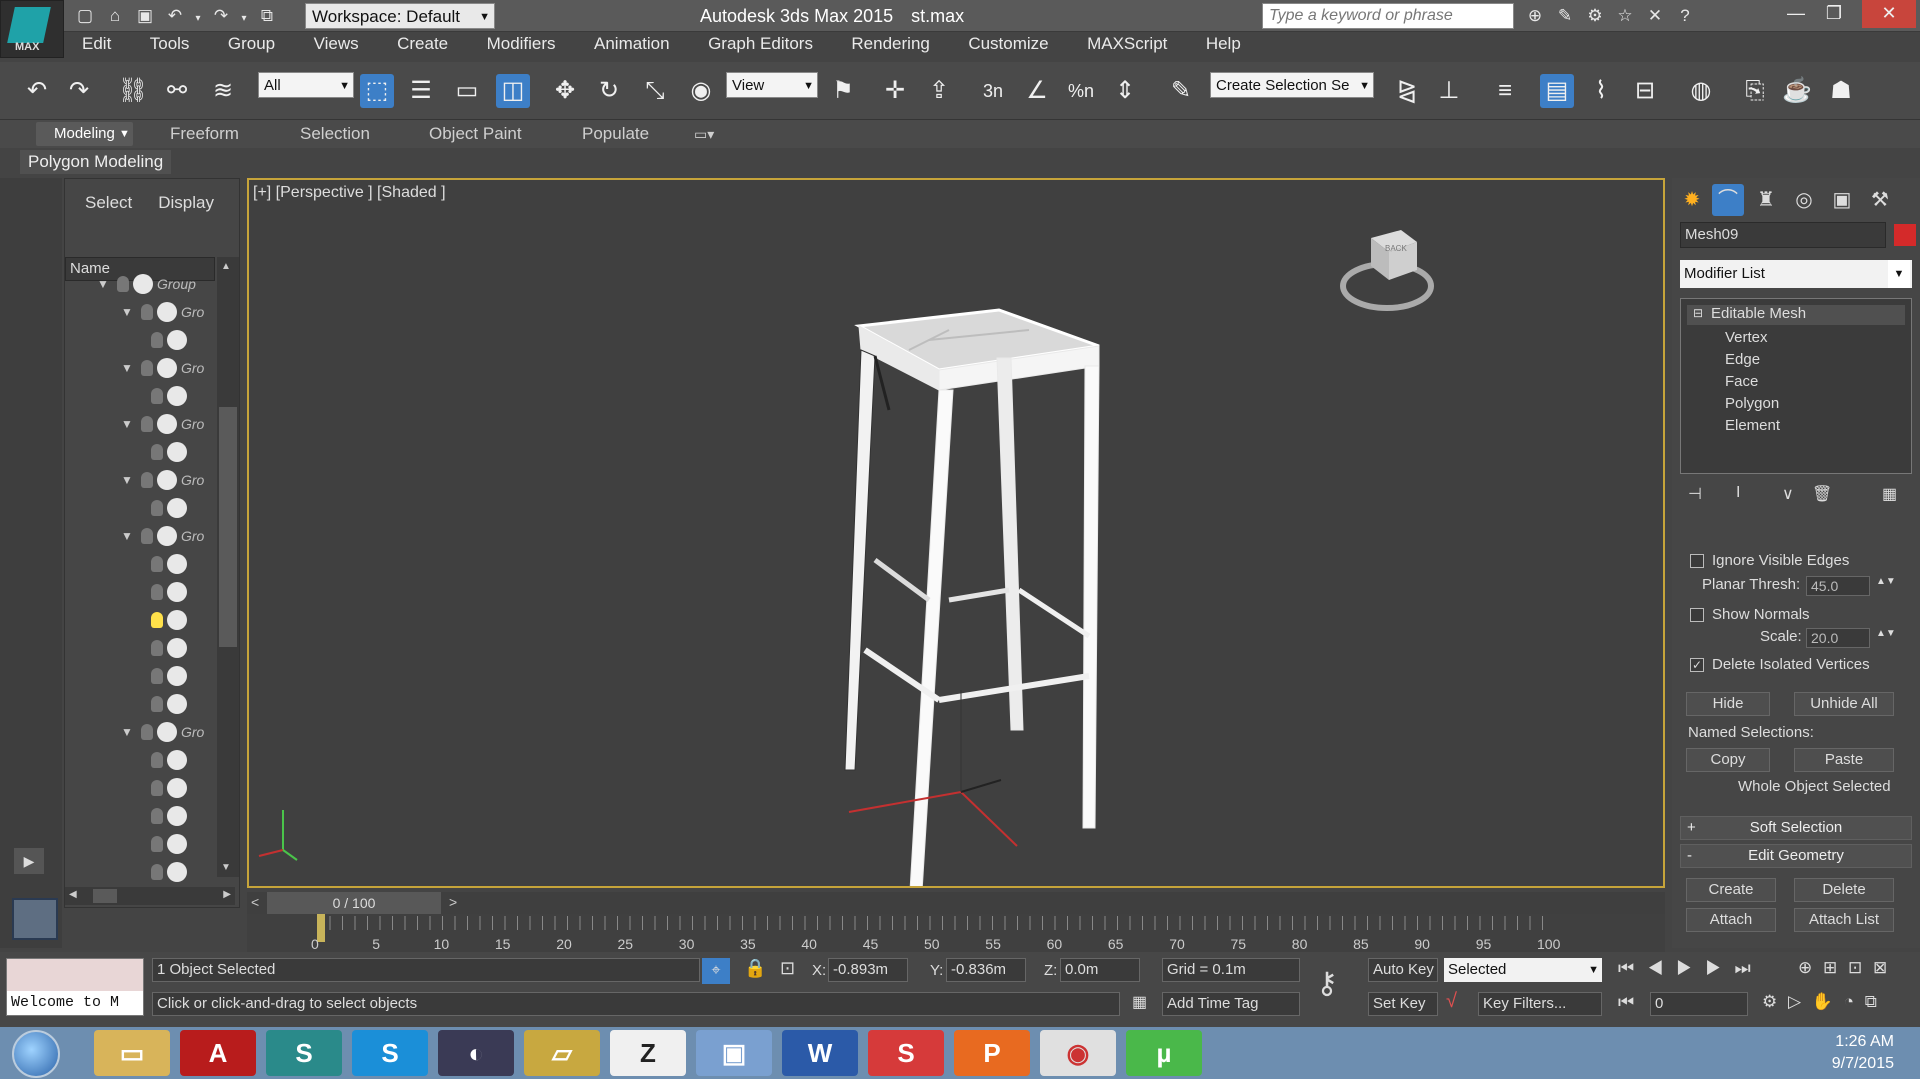 The height and width of the screenshot is (1079, 1920). What do you see at coordinates (1766, 200) in the screenshot?
I see `hierarchy-panel-icon: ♜` at bounding box center [1766, 200].